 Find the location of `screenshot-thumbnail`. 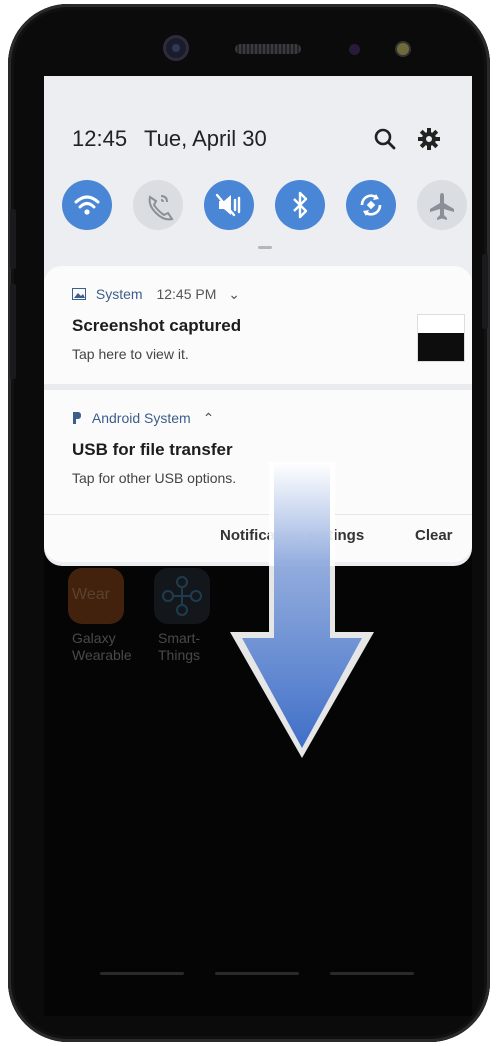

screenshot-thumbnail is located at coordinates (441, 338).